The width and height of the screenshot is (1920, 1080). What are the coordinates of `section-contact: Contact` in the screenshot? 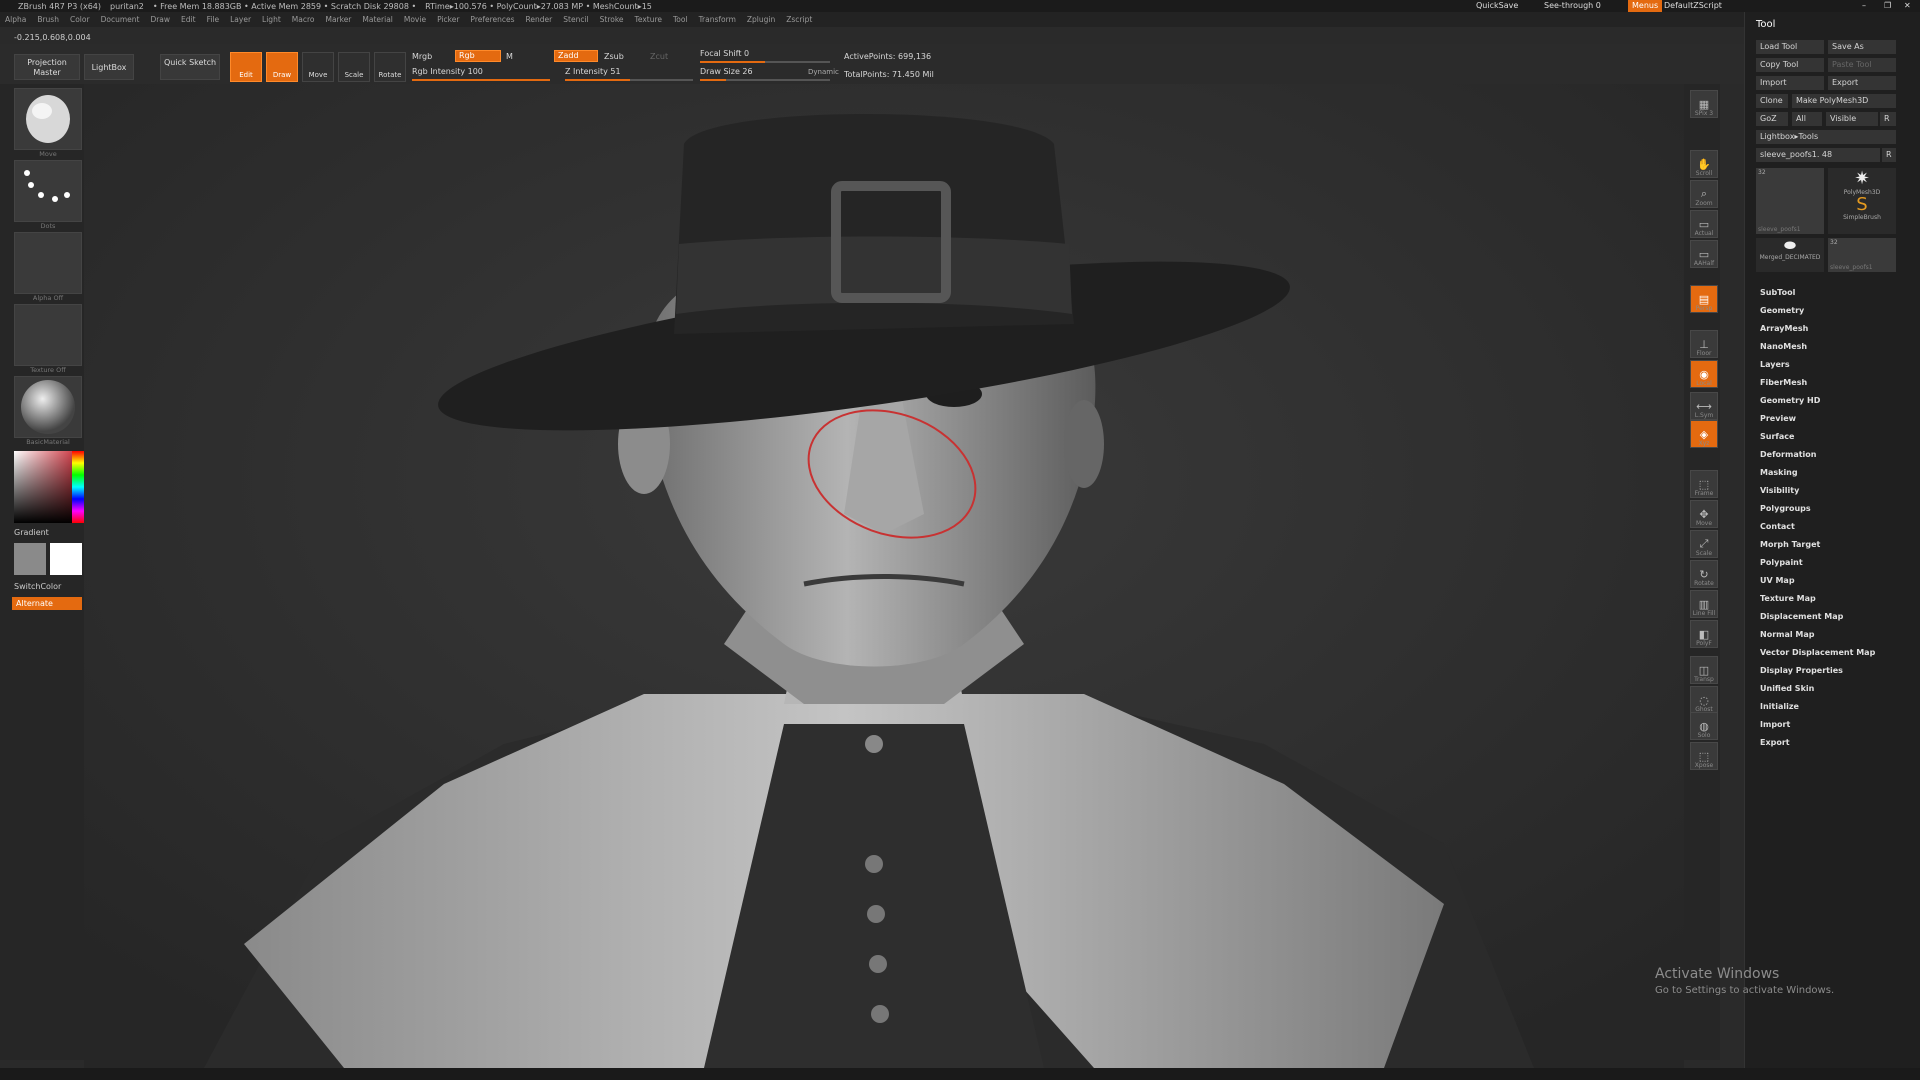 It's located at (1777, 526).